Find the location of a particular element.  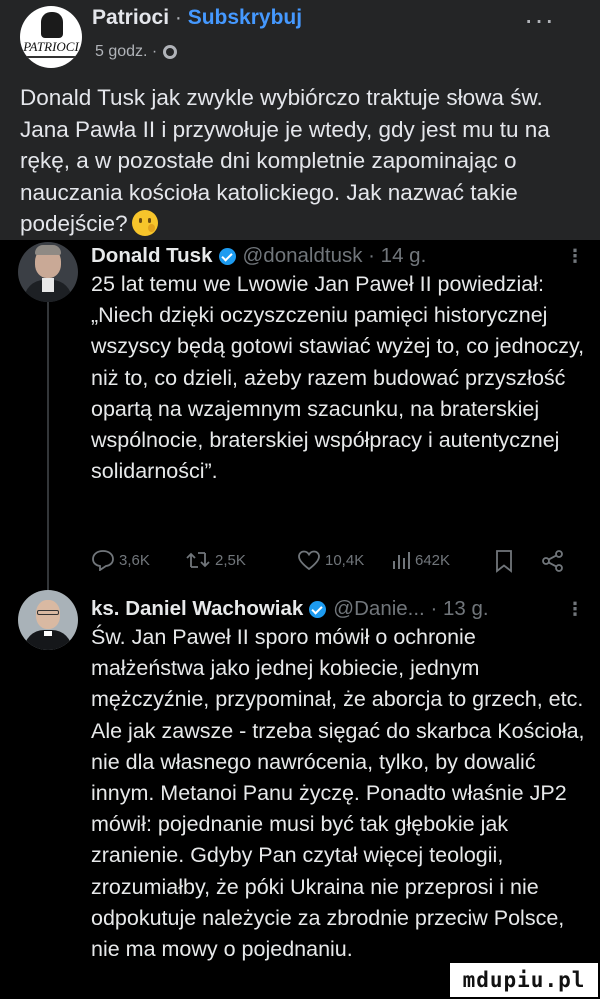

post-meta: 5 godz. · is located at coordinates (136, 52).